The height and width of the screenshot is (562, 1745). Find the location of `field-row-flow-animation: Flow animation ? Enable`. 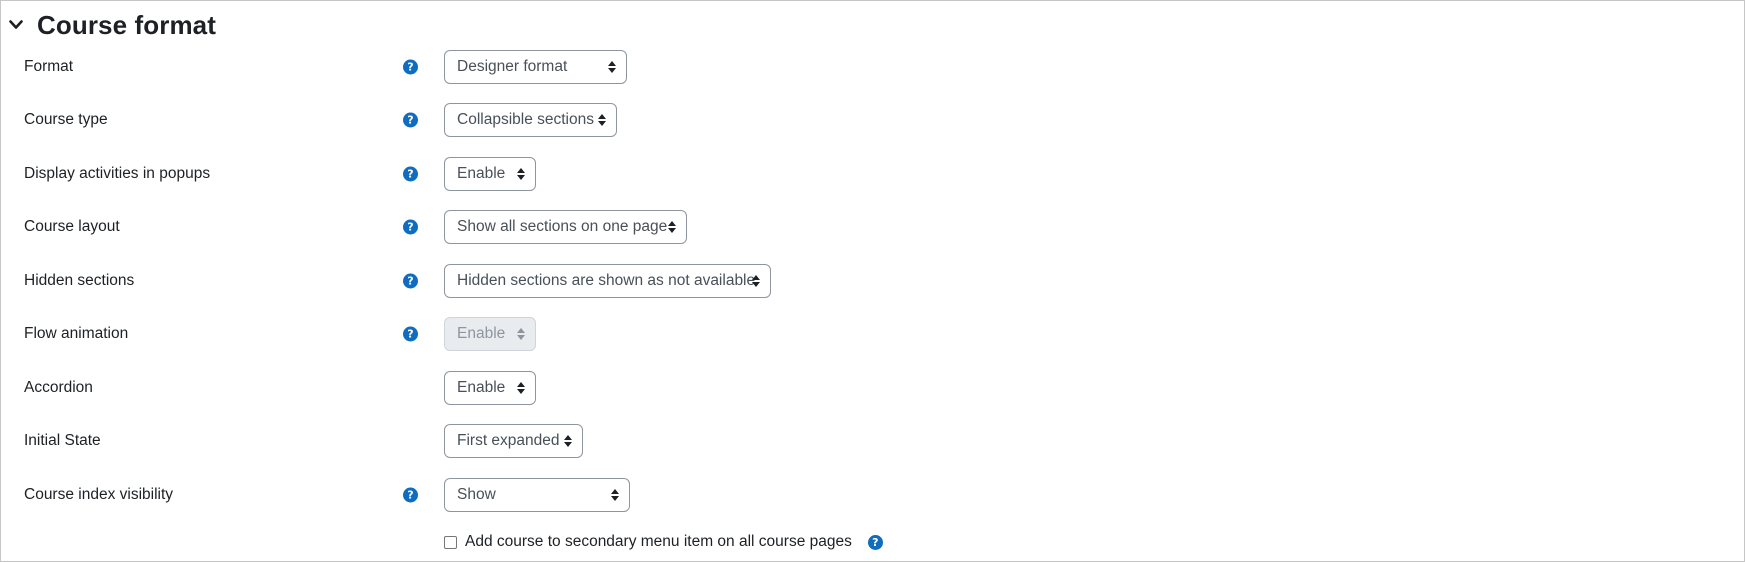

field-row-flow-animation: Flow animation ? Enable is located at coordinates (872, 334).